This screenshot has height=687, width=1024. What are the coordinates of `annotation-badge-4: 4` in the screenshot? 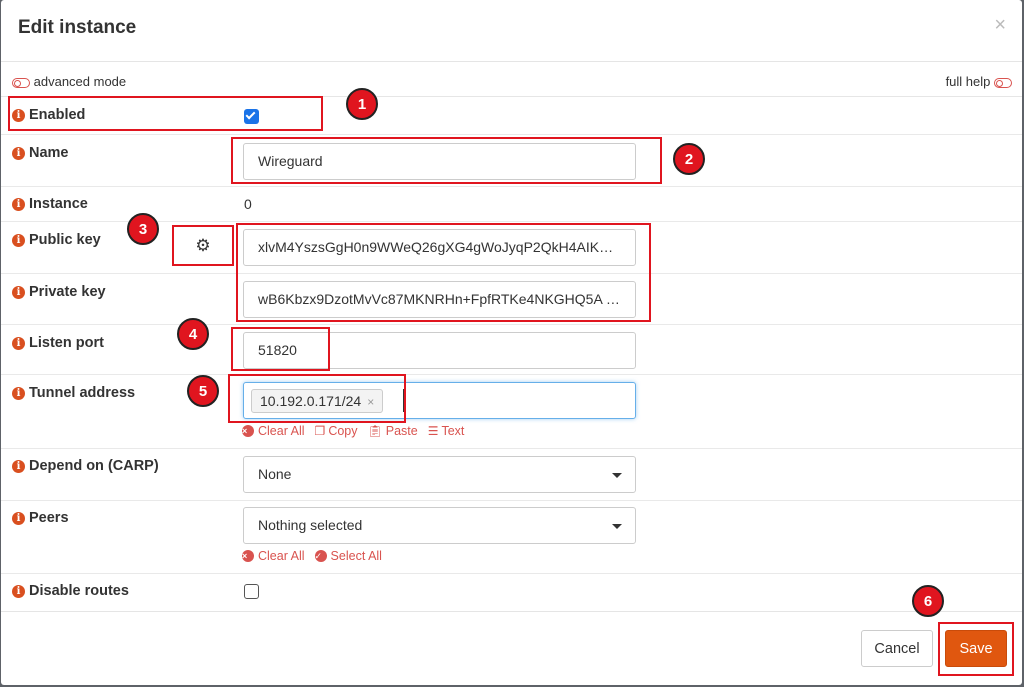 It's located at (193, 334).